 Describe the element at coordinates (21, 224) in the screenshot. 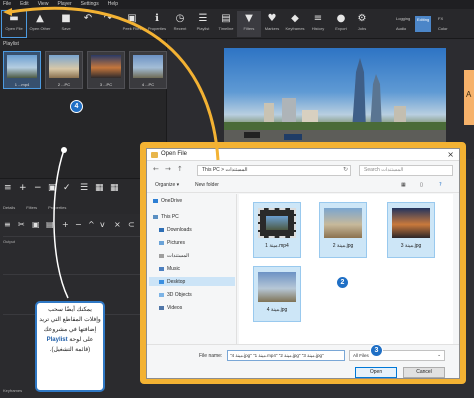

I see `cut-icon: ✂` at that location.